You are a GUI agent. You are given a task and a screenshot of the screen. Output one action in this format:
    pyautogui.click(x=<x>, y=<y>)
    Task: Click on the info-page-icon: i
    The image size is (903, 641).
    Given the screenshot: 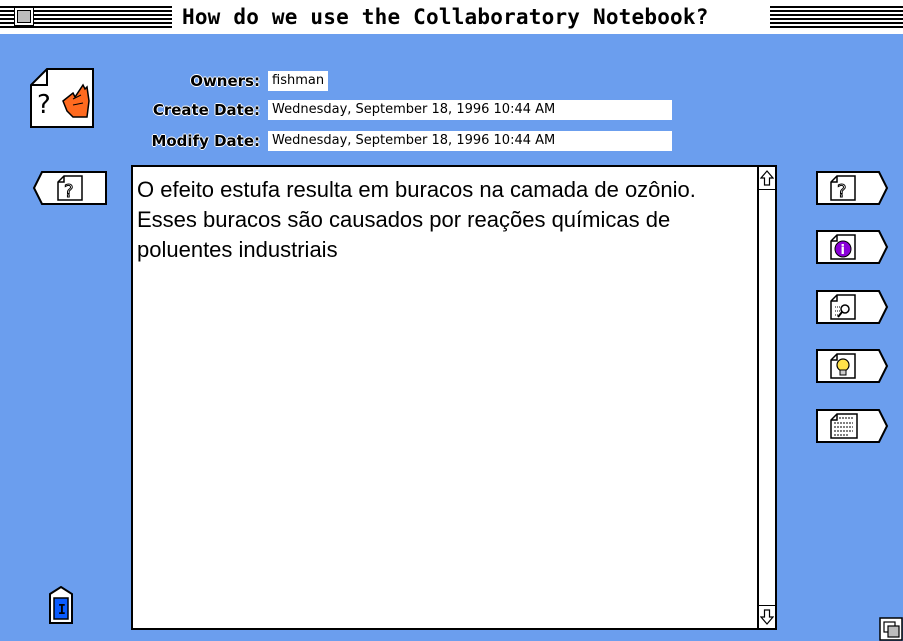 What is the action you would take?
    pyautogui.click(x=843, y=250)
    